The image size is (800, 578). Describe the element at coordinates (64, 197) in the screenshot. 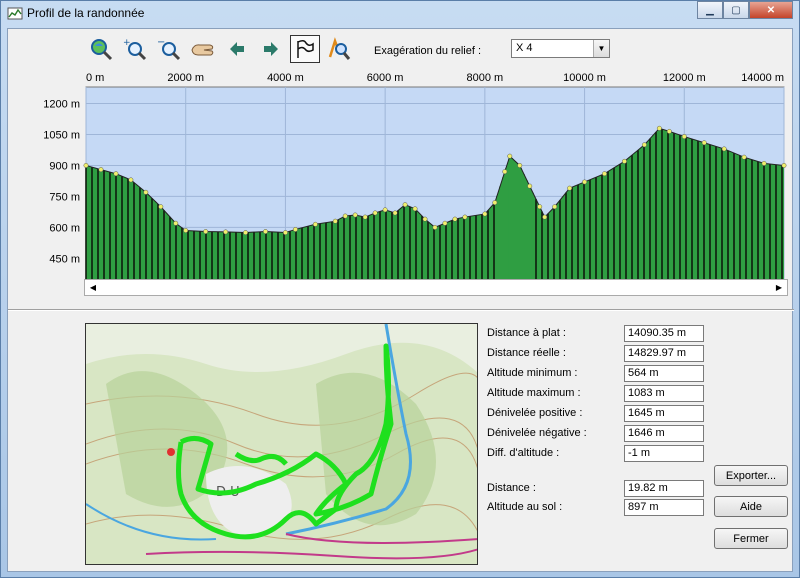

I see `y-tick-label: 750 m` at that location.